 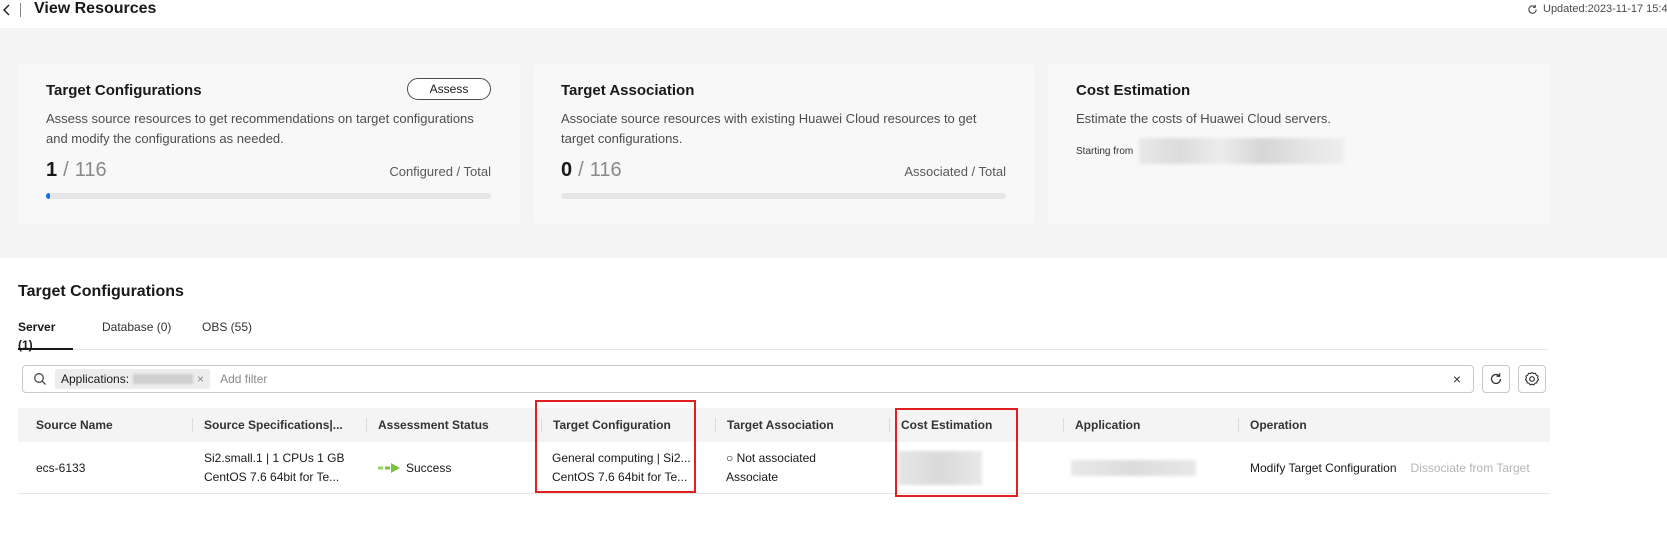 I want to click on column-header-target-association: Target Association, so click(x=780, y=425).